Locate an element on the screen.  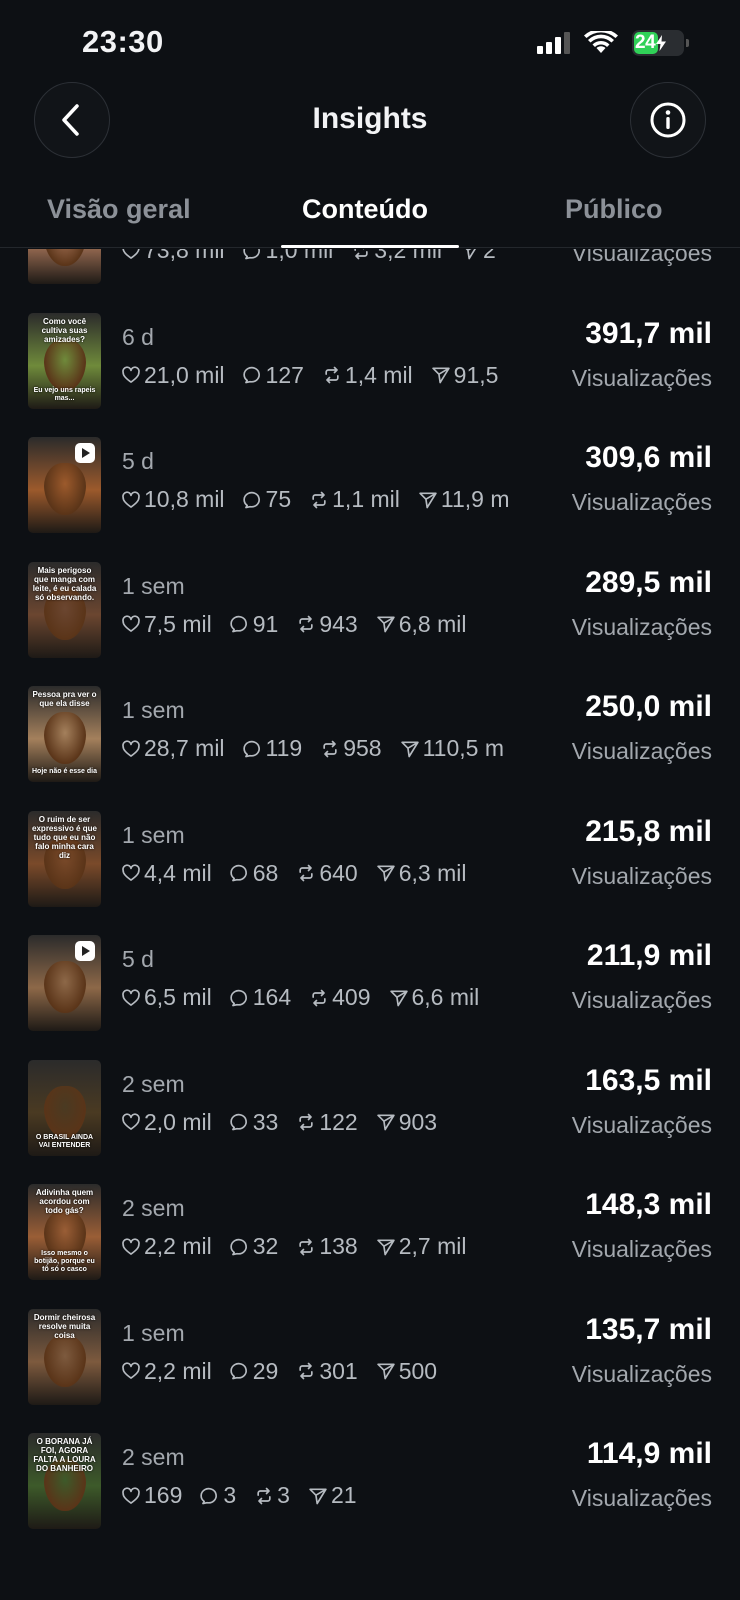
shares-metric: 6,8 mil is located at coordinates (421, 624).